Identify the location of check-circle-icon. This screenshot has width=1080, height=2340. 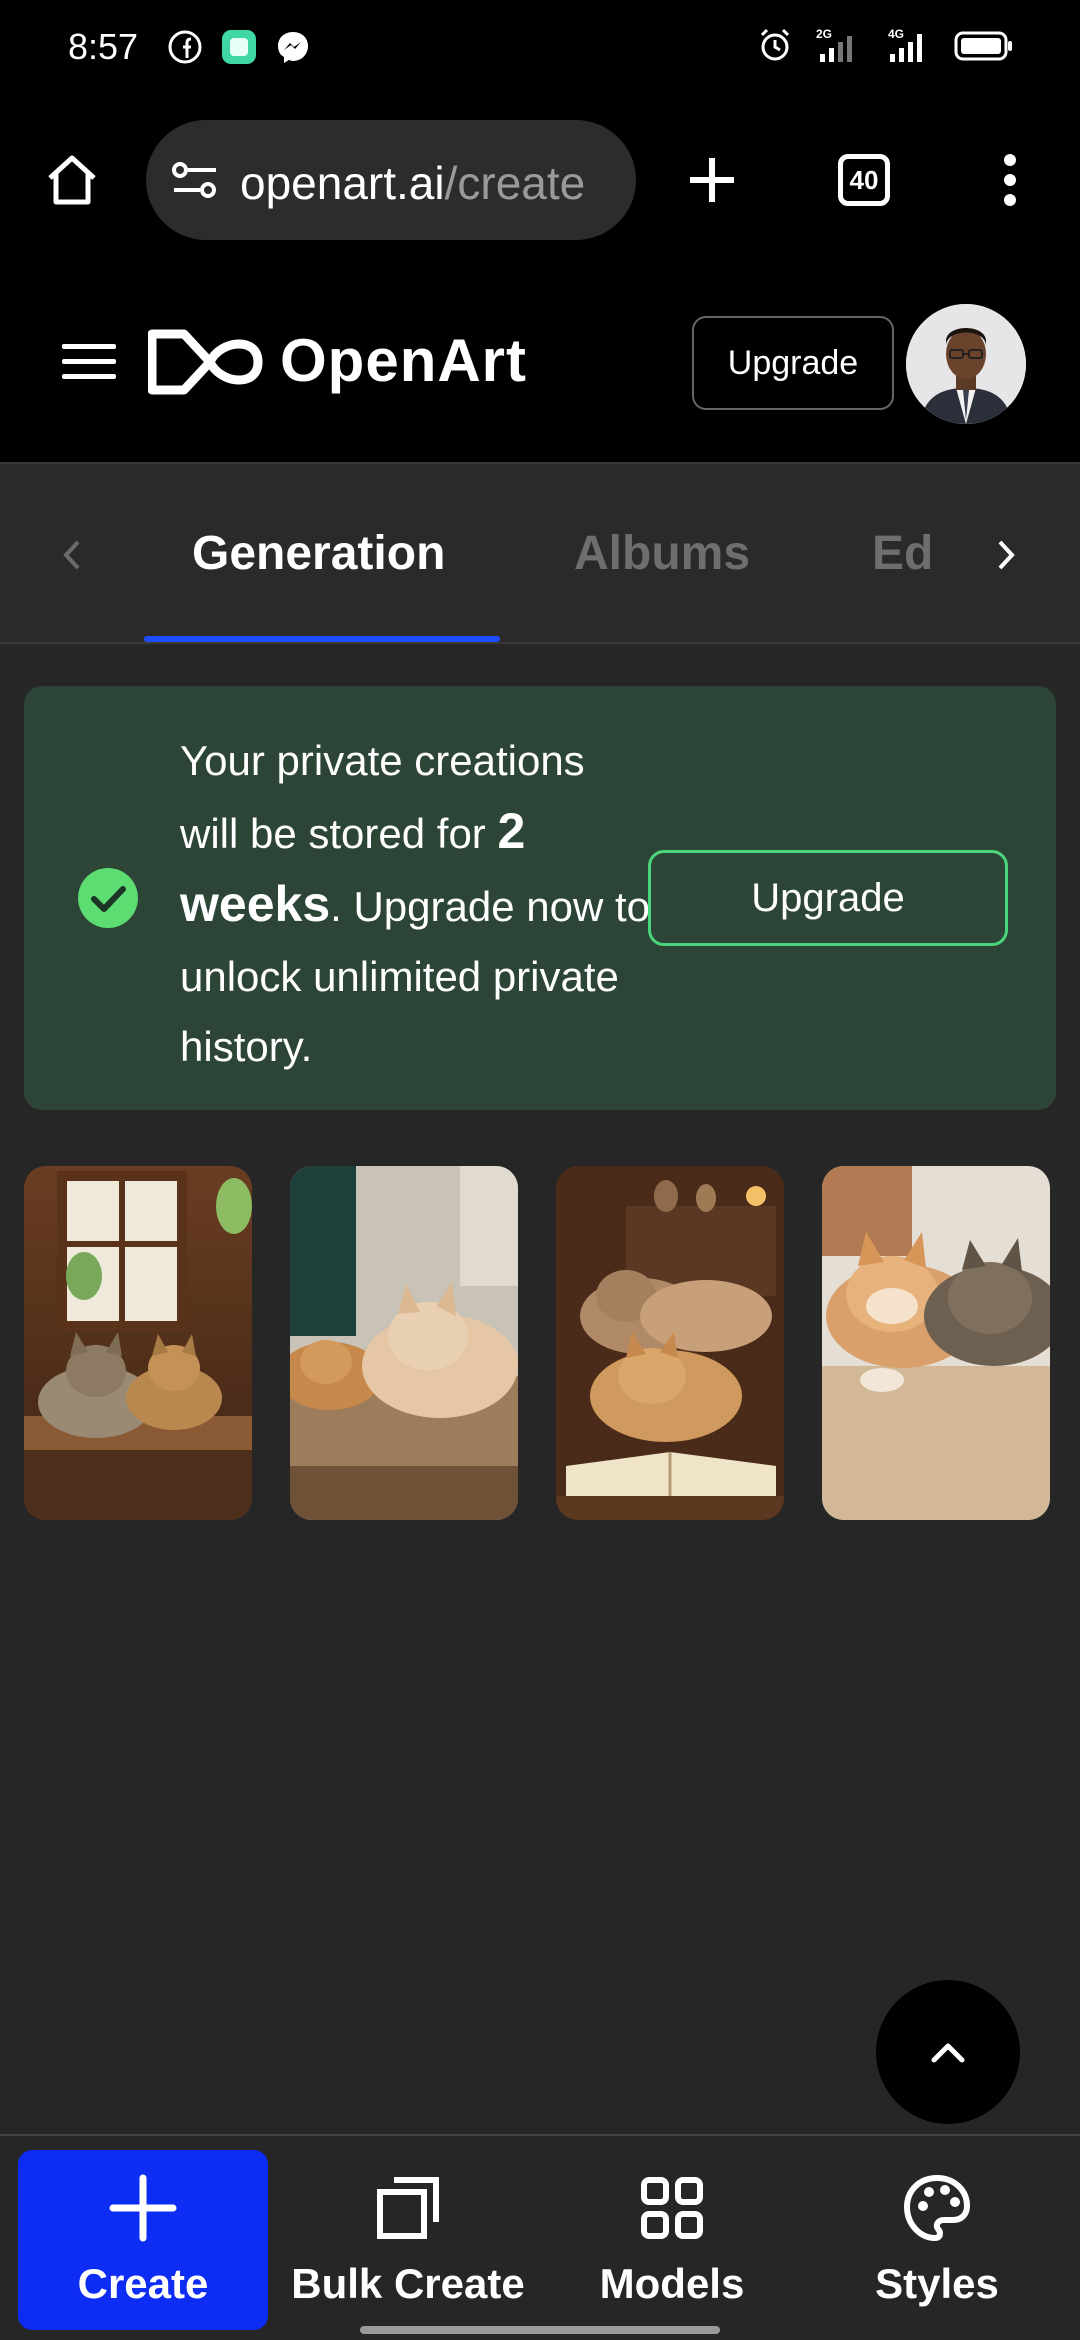
(108, 898).